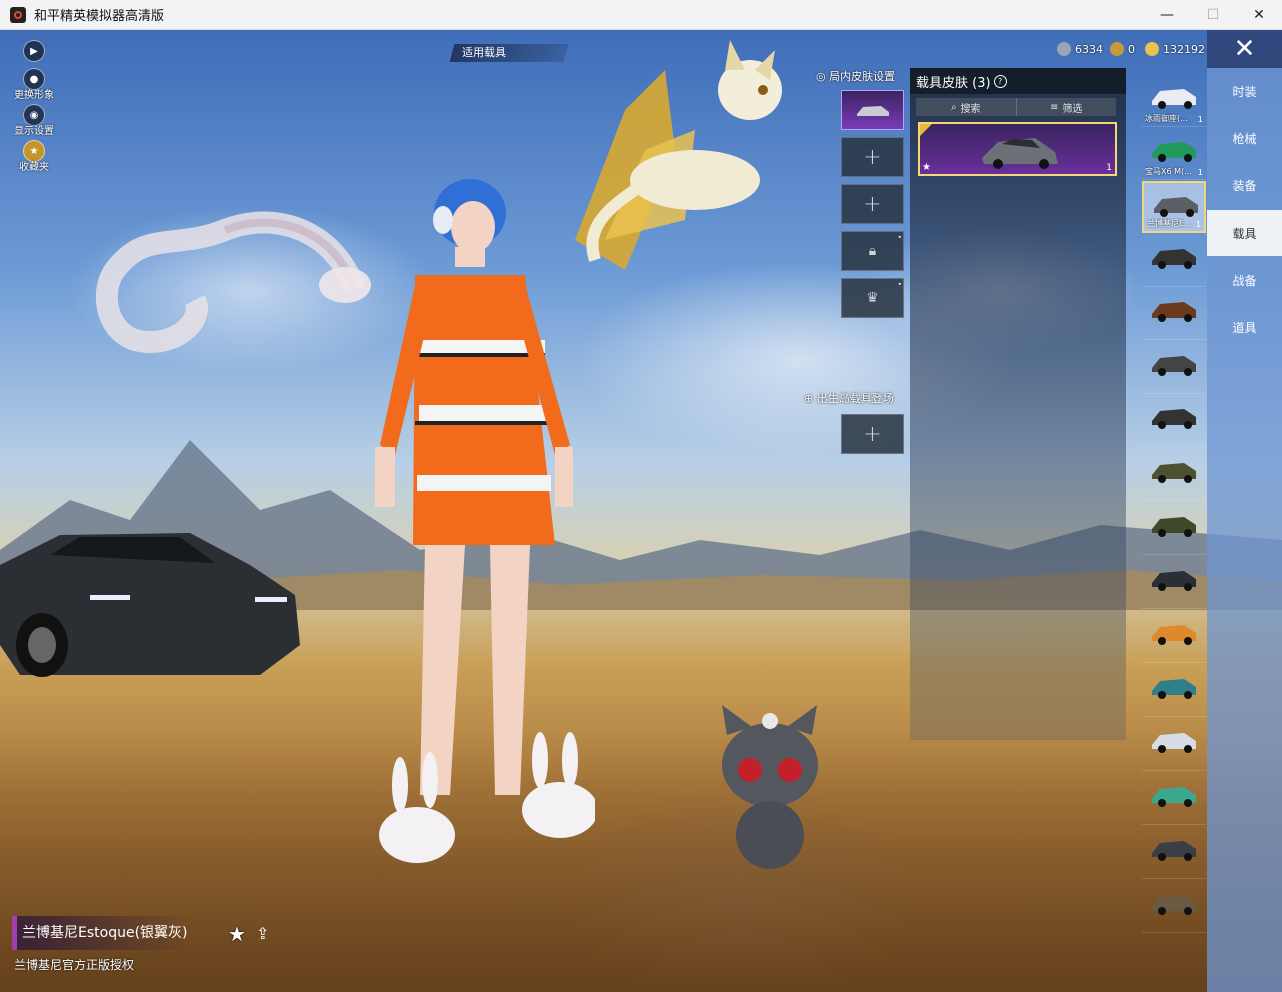  What do you see at coordinates (150, 605) in the screenshot?
I see `lamborghini-car` at bounding box center [150, 605].